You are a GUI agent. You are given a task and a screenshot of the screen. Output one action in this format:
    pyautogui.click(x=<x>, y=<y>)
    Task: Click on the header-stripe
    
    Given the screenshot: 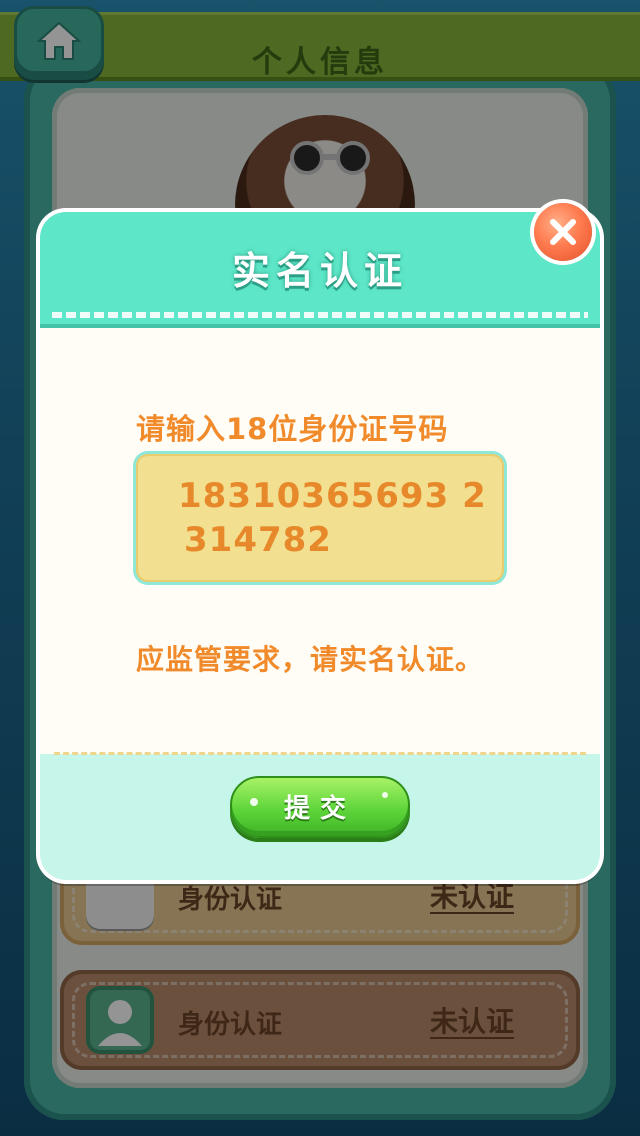 What is the action you would take?
    pyautogui.click(x=320, y=315)
    